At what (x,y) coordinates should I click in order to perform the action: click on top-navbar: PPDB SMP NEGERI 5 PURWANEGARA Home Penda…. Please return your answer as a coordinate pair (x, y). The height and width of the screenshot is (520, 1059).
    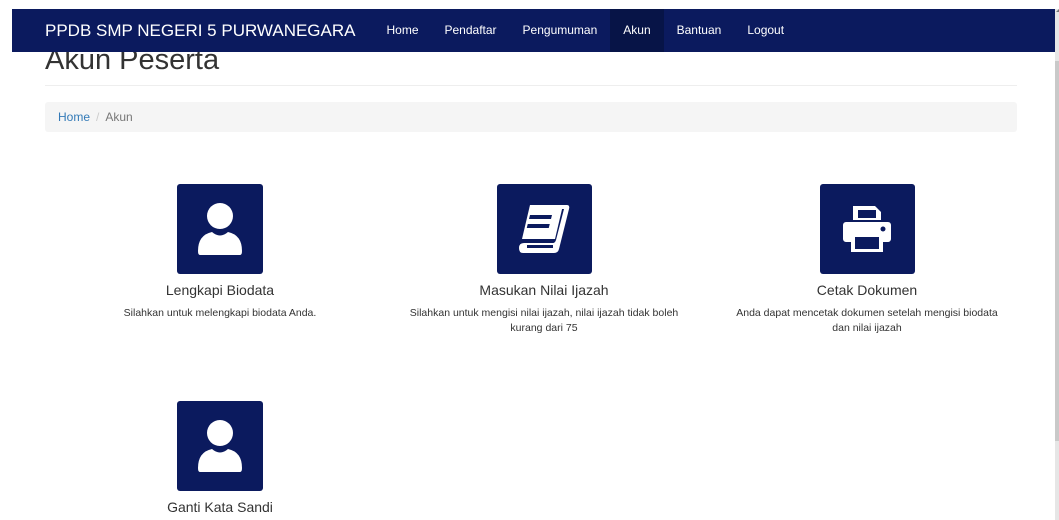
    Looking at the image, I should click on (533, 30).